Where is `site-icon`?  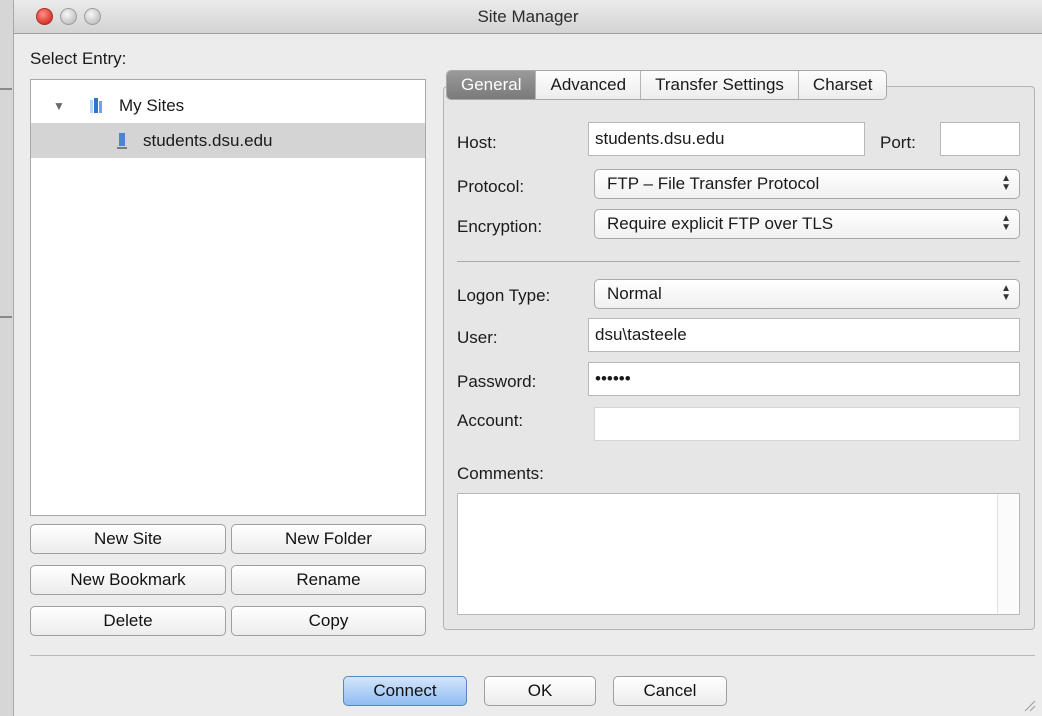
site-icon is located at coordinates (122, 140).